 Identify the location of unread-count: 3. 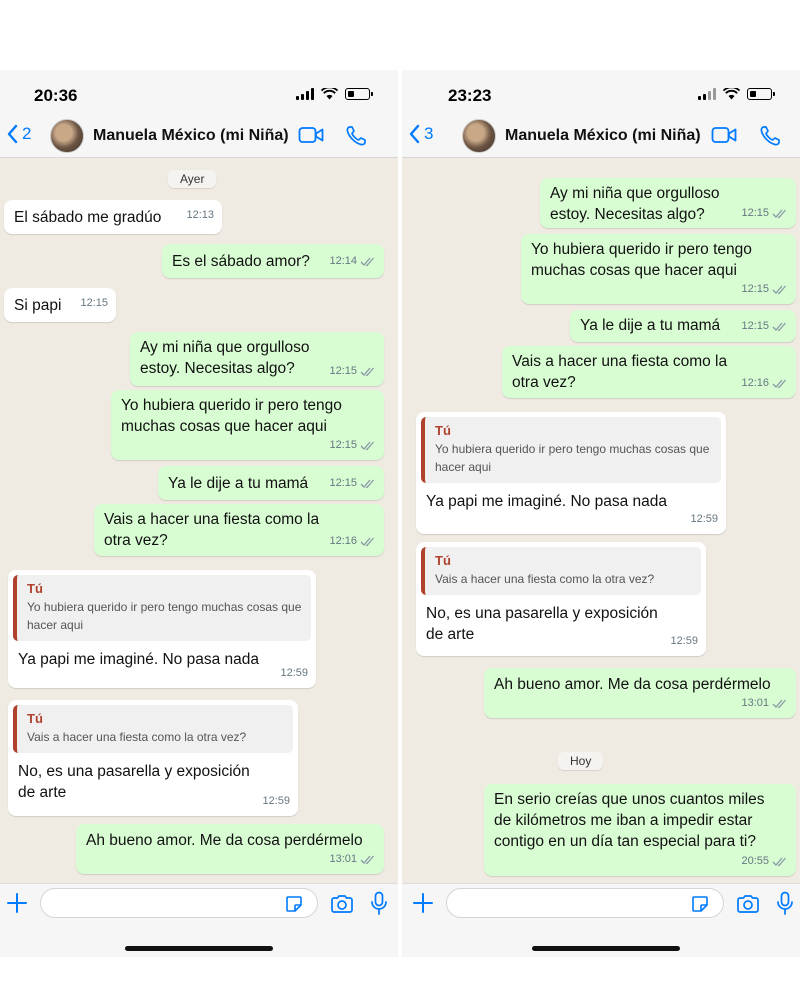
(429, 133).